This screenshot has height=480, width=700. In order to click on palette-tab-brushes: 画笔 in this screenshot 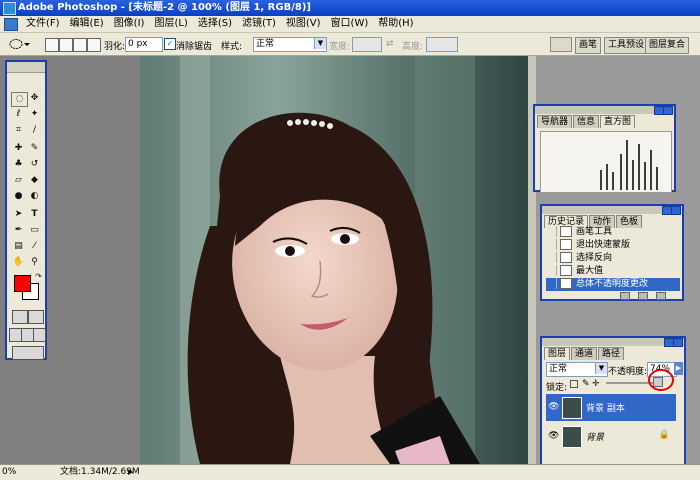, I will do `click(588, 45)`.